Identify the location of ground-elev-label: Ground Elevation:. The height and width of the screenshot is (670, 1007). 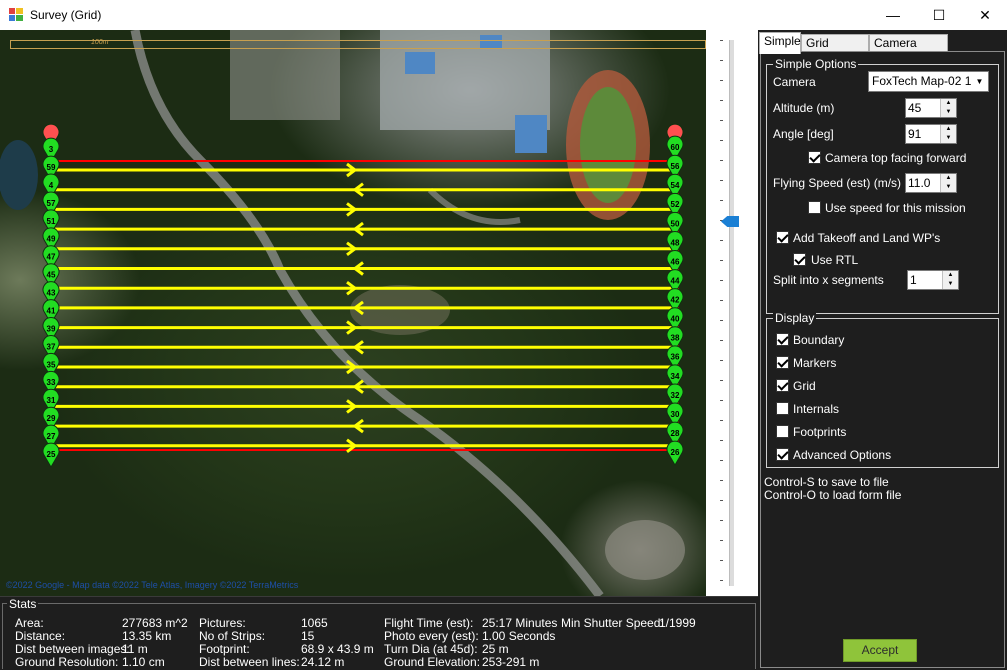
(432, 662).